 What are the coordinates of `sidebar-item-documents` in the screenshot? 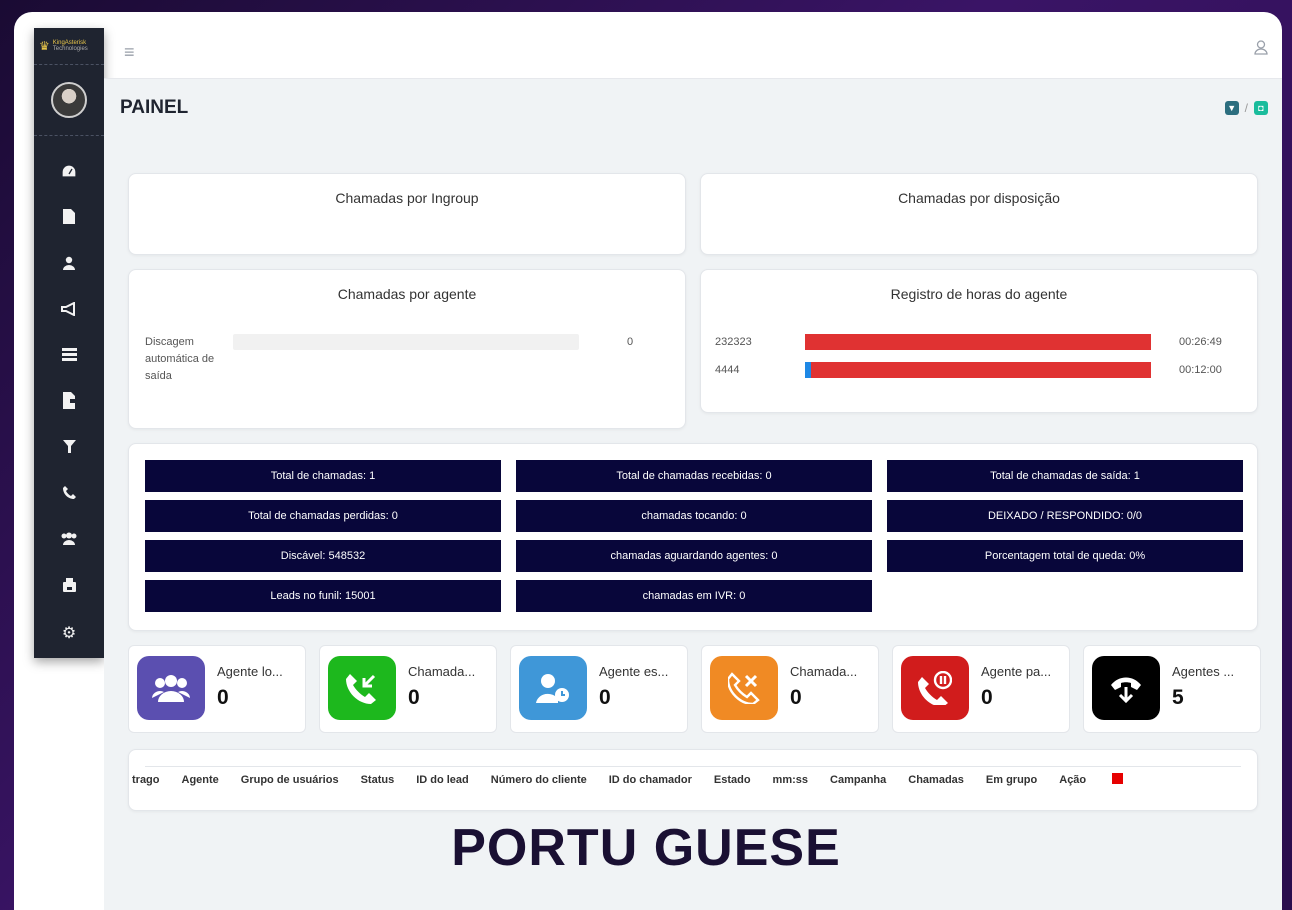 It's located at (69, 403).